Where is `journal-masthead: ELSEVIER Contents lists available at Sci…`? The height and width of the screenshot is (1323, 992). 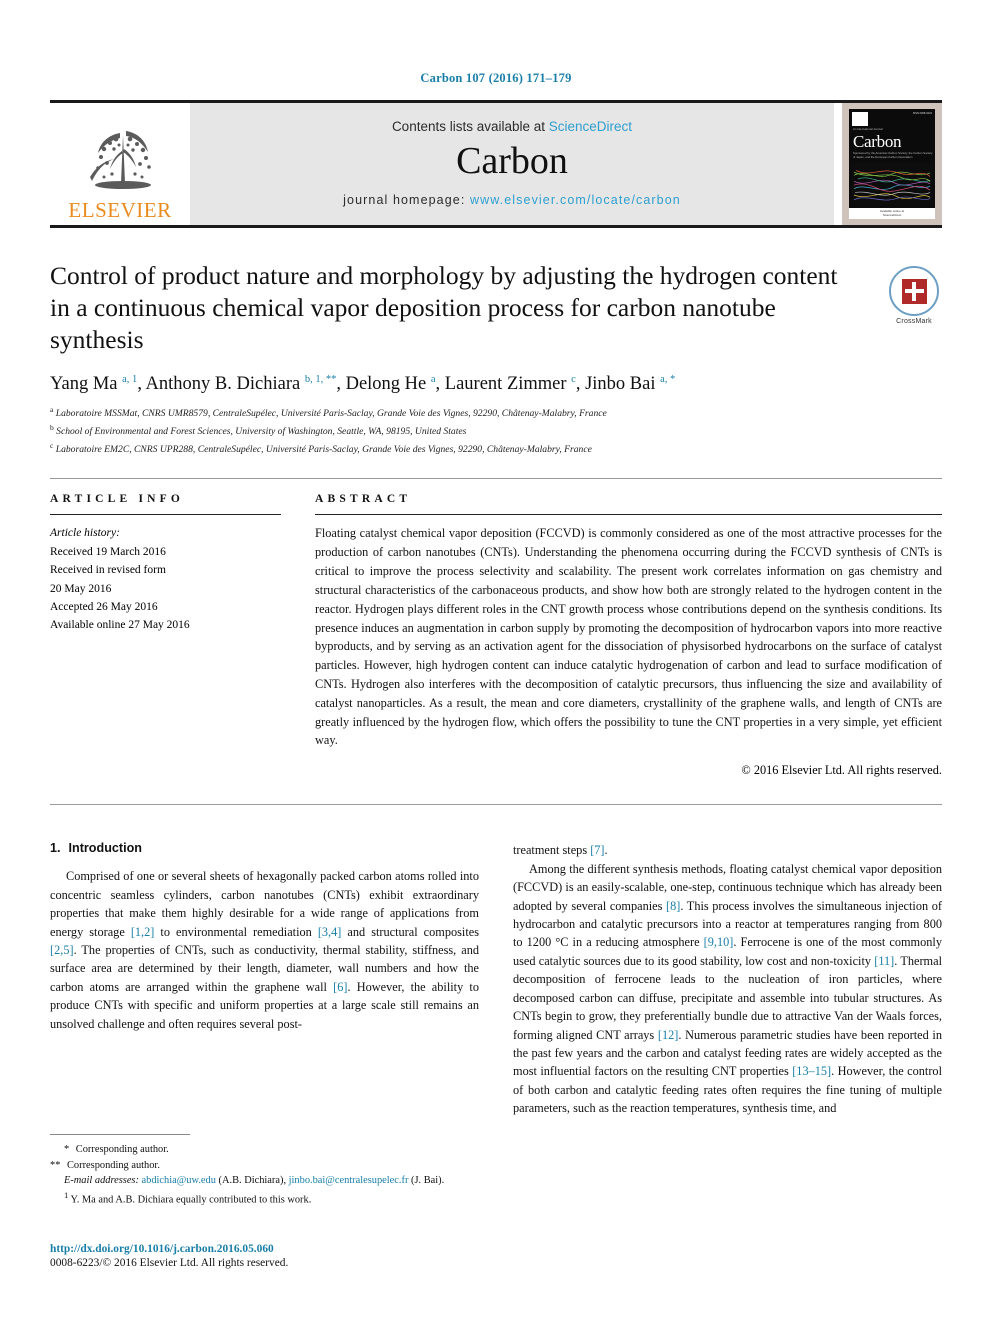
journal-masthead: ELSEVIER Contents lists available at Sci… is located at coordinates (496, 164).